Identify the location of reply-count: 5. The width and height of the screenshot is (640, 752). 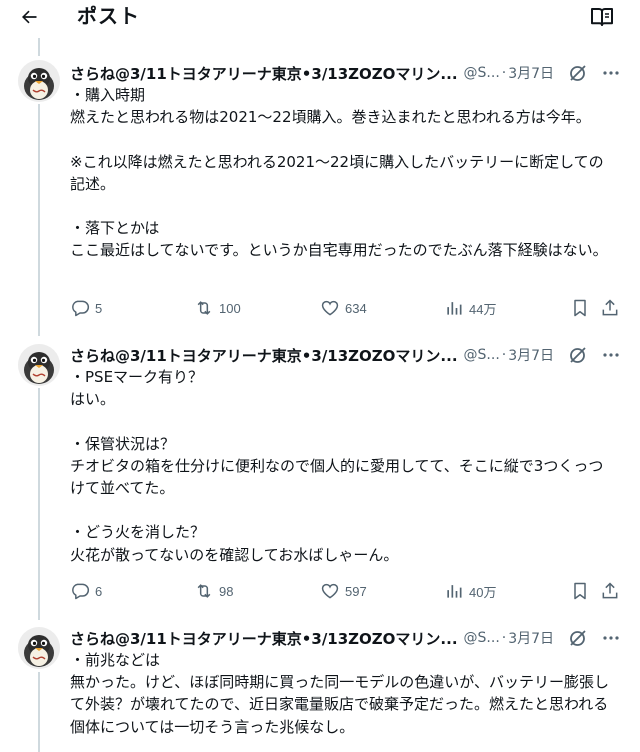
(99, 308).